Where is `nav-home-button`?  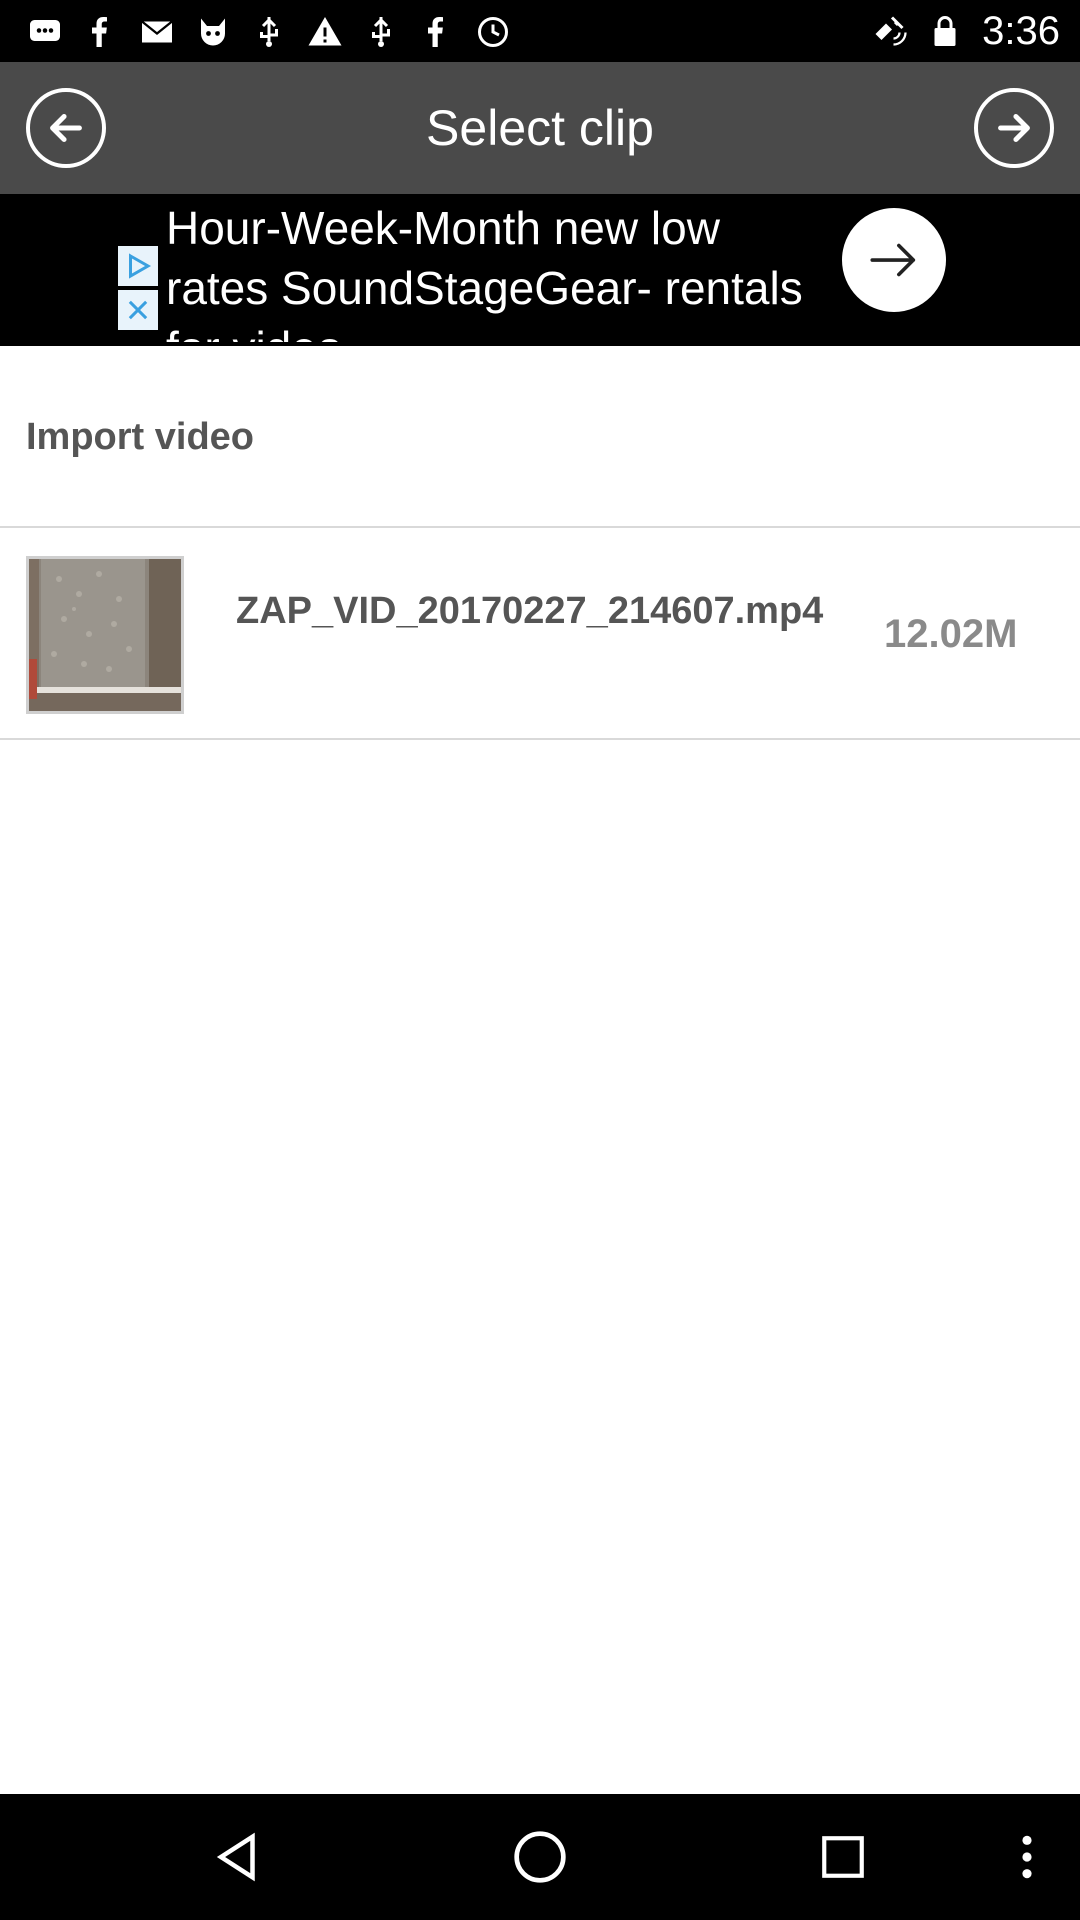 nav-home-button is located at coordinates (540, 1857).